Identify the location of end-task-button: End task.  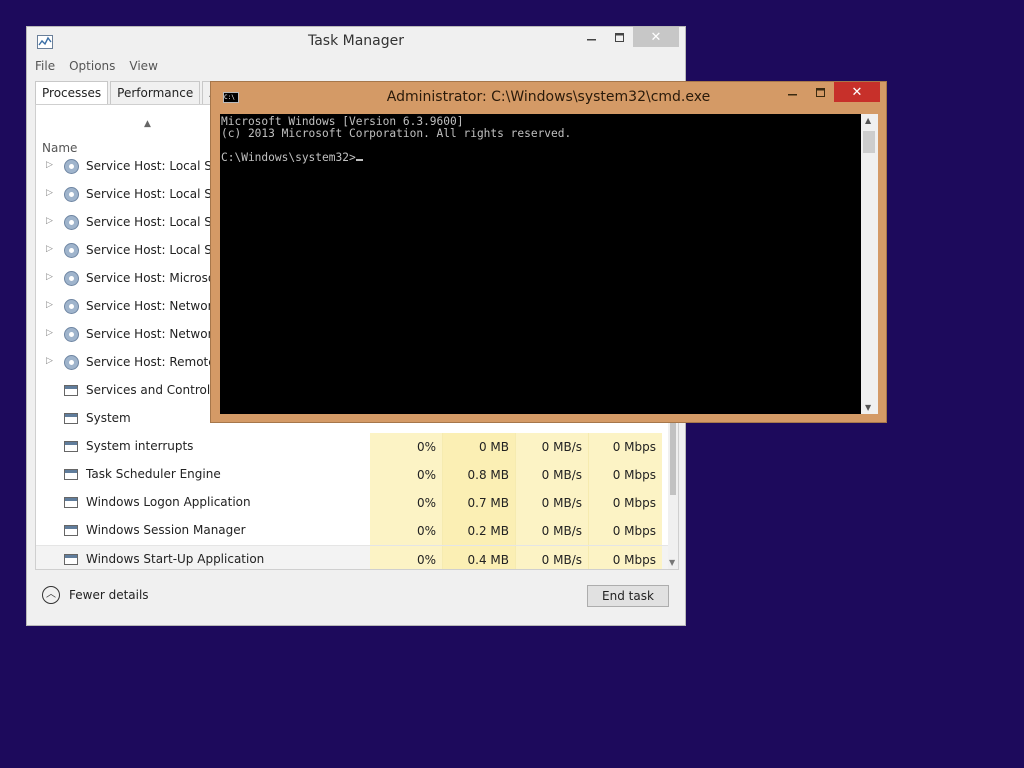
(628, 596).